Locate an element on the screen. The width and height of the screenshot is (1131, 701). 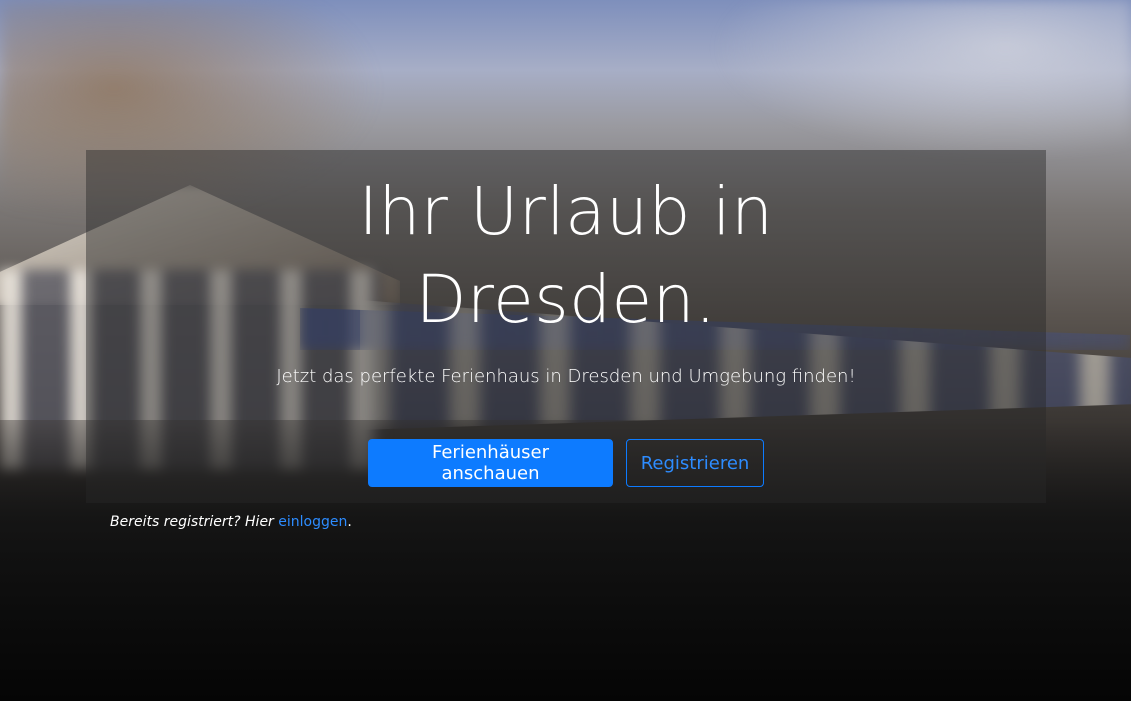
hero-actions: Ferienhäuser anschauen Registrieren is located at coordinates (566, 463).